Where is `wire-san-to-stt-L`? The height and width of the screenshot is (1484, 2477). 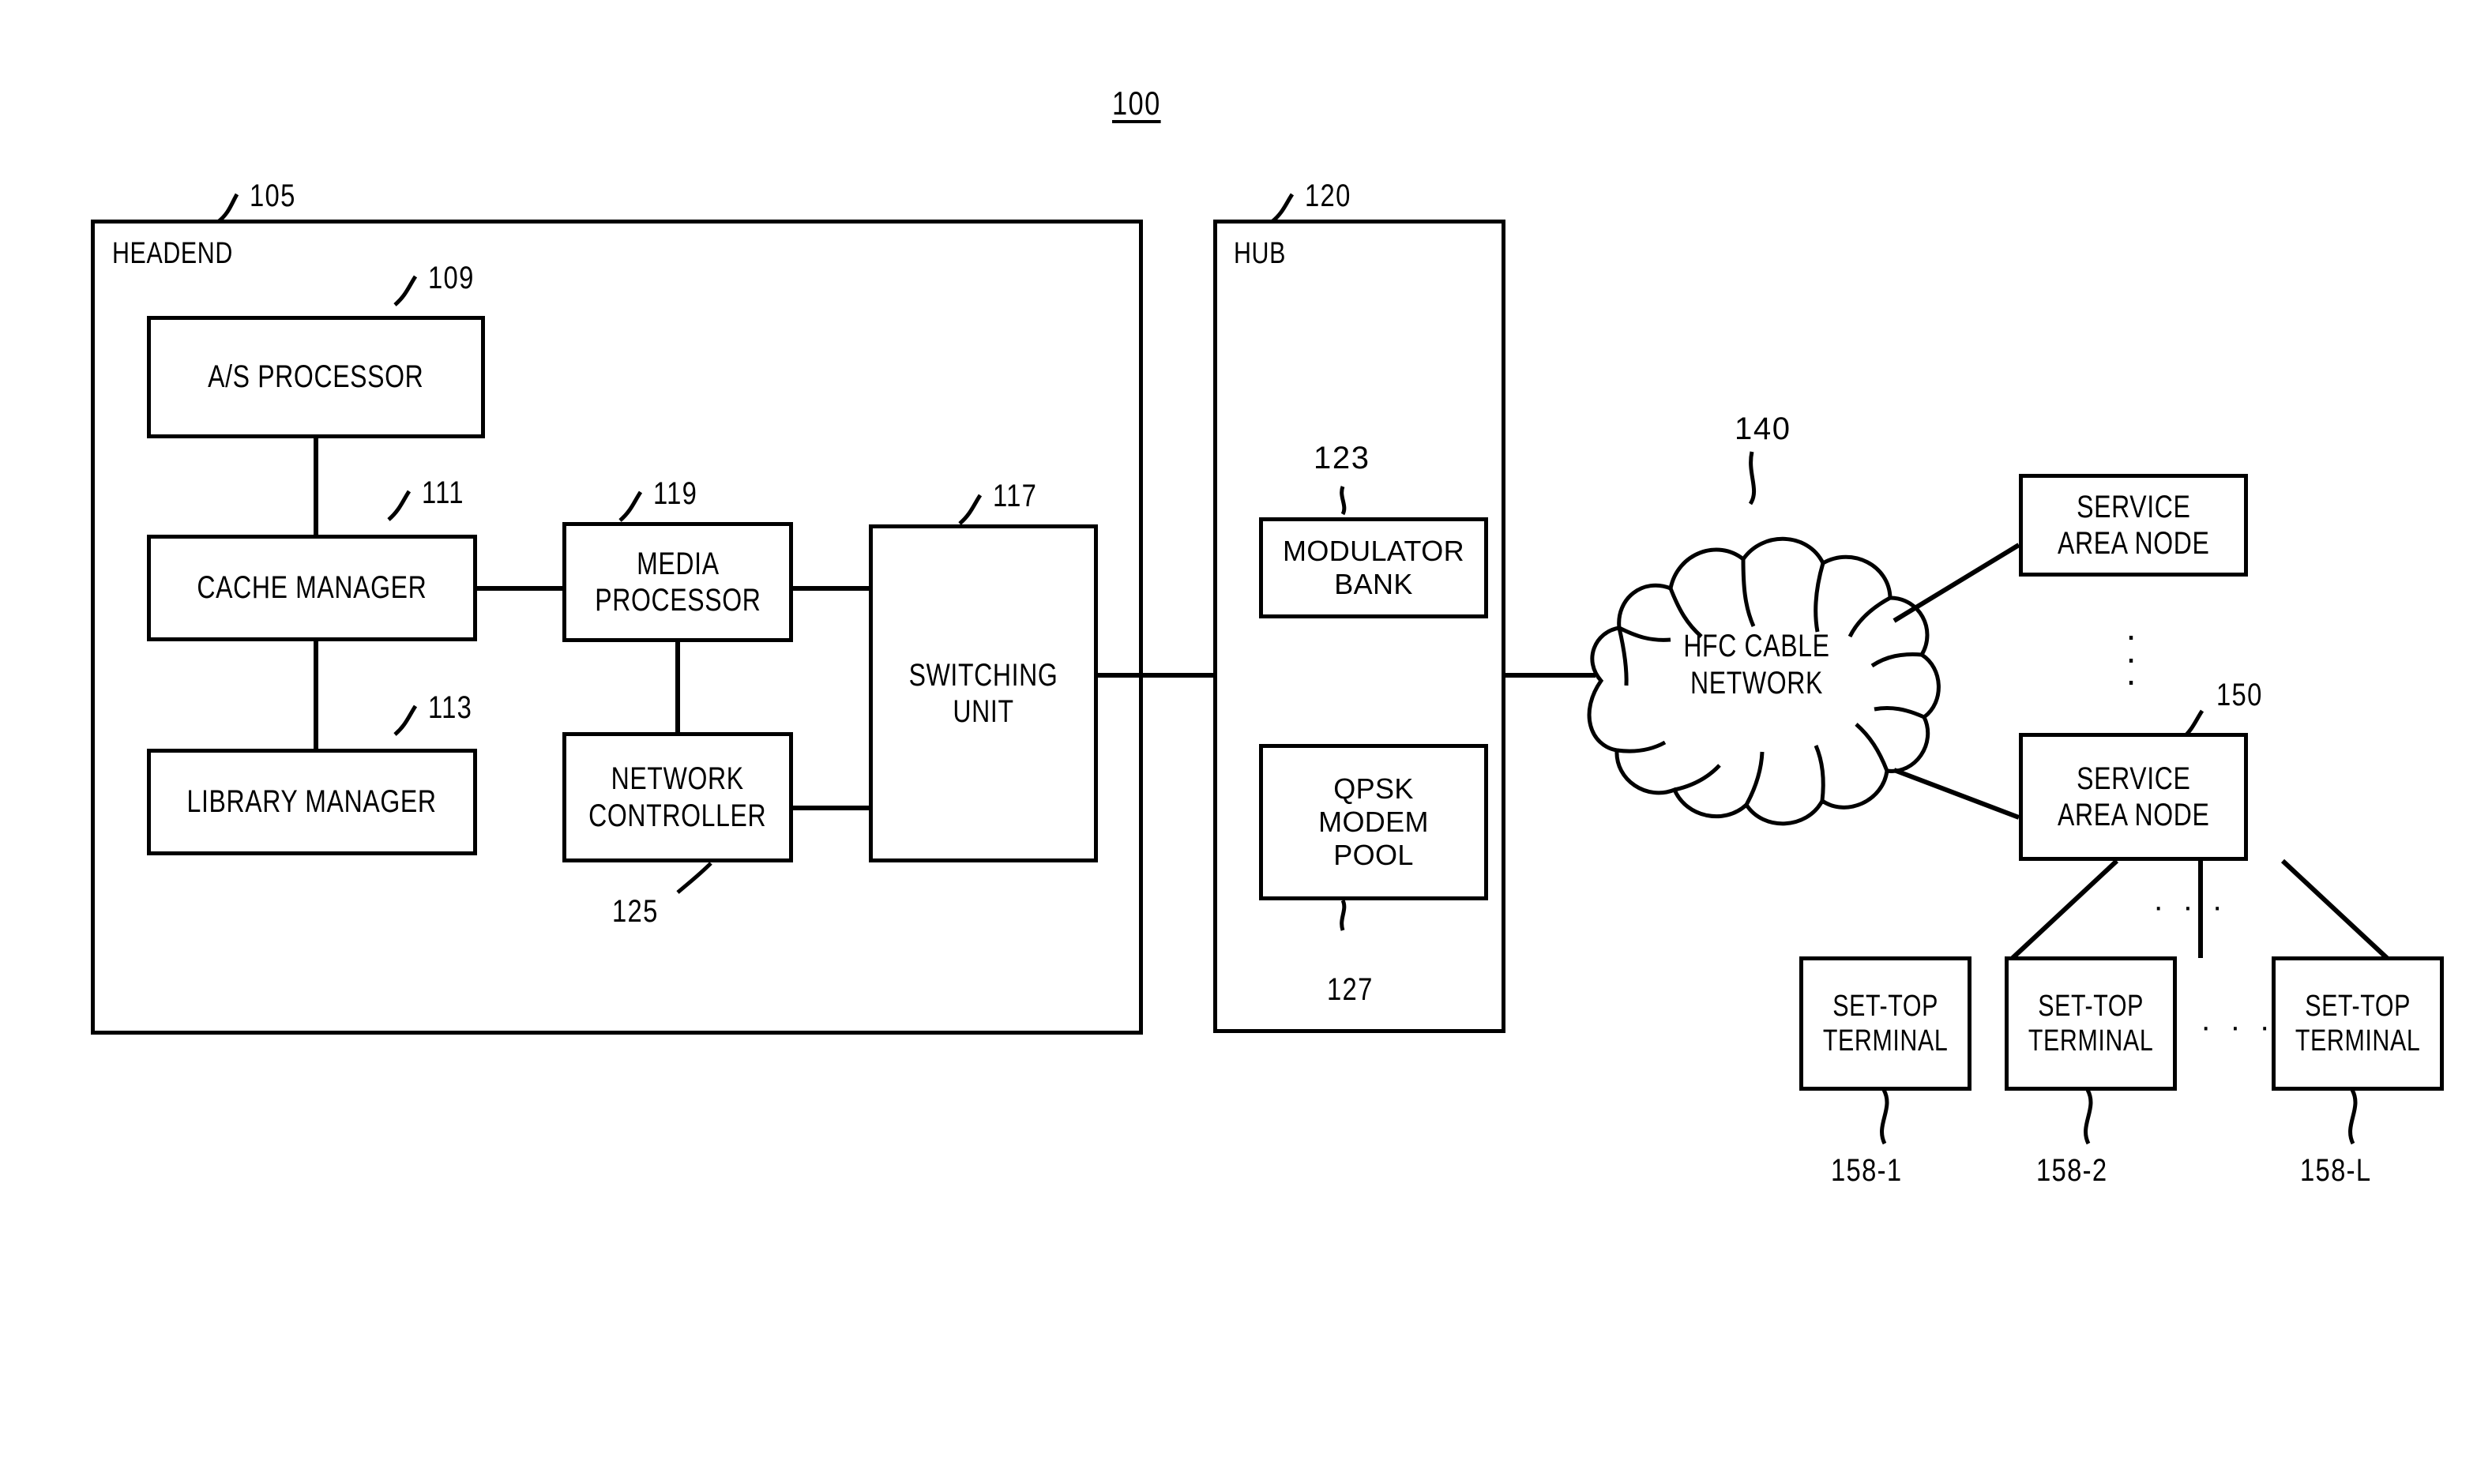 wire-san-to-stt-L is located at coordinates (2334, 909).